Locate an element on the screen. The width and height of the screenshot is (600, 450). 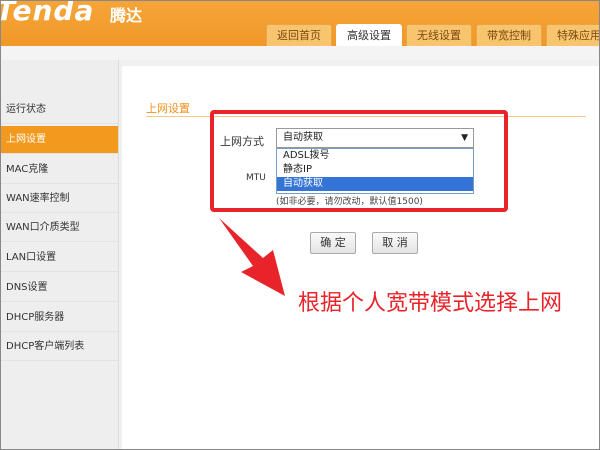
tab-special-apps: 特殊应用 is located at coordinates (573, 35).